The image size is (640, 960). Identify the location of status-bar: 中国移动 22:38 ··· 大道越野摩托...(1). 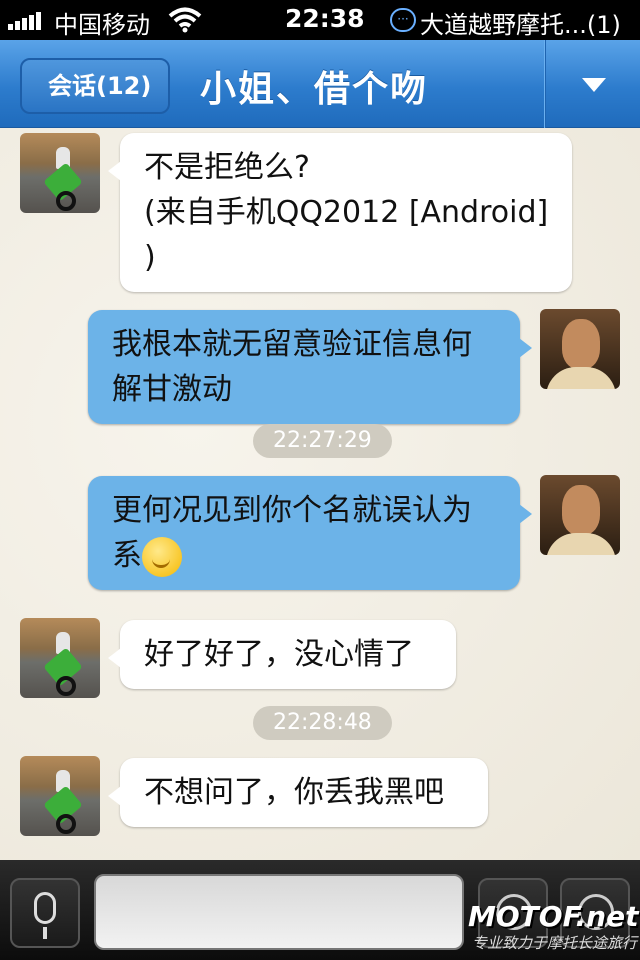
(320, 20).